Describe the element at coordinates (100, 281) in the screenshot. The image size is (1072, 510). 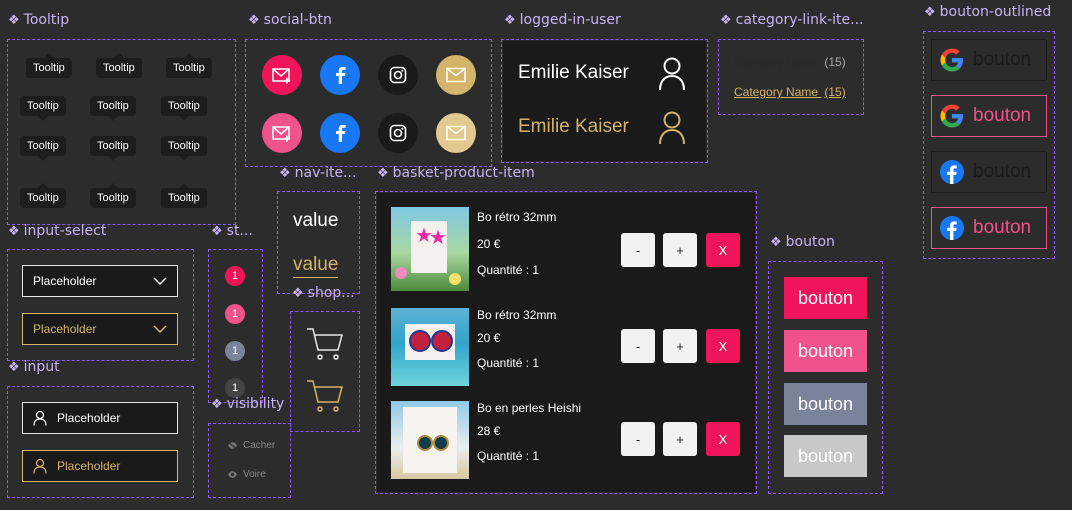
I see `select-input: Placeholder` at that location.